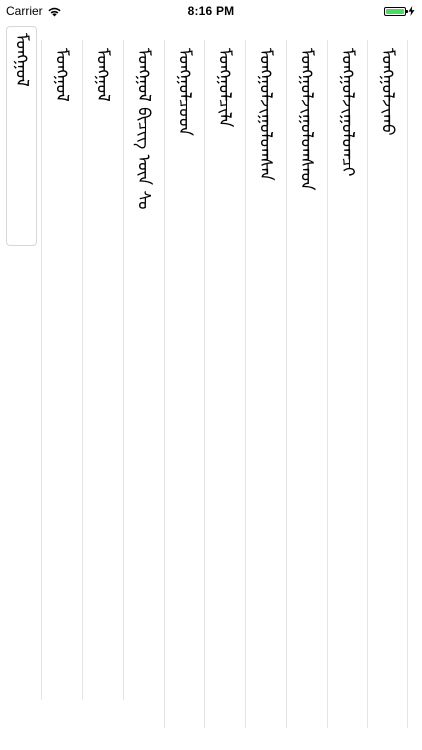 This screenshot has height=750, width=422. Describe the element at coordinates (306, 119) in the screenshot. I see `column-text: ᠮᠣᠩᠭᠣᠯᠵᠢᠭᠤᠯᠤᠭᠰᠠᠳ` at that location.